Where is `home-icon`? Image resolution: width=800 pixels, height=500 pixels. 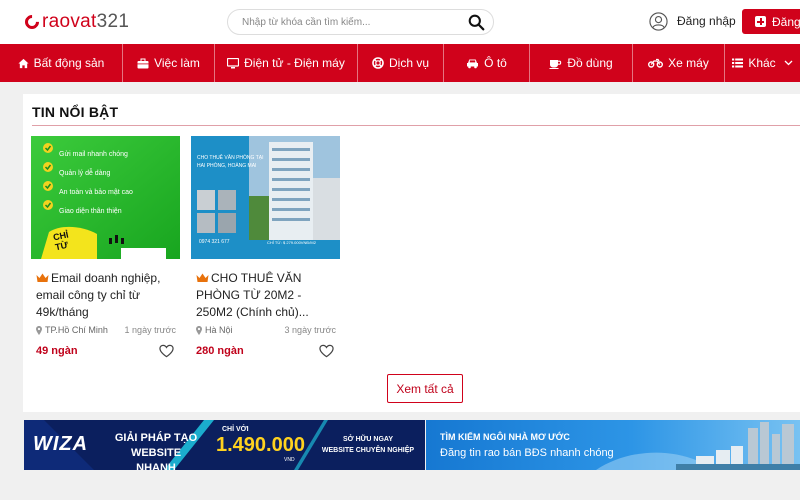 home-icon is located at coordinates (23, 63).